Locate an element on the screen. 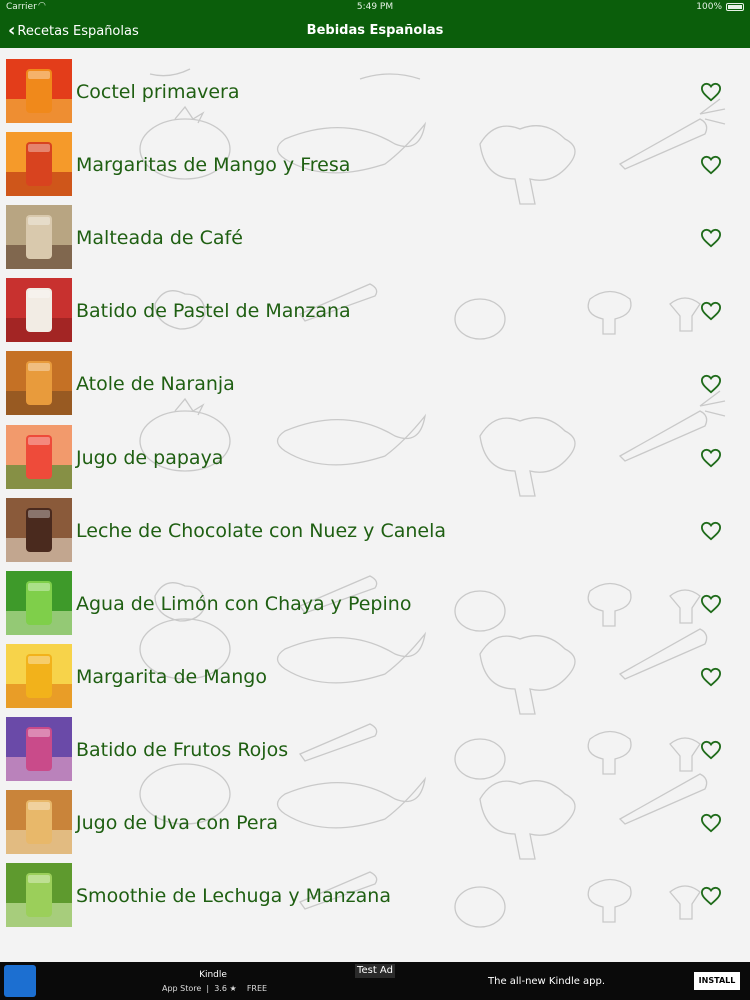  ad-rating: 3.6 ★ is located at coordinates (225, 988).